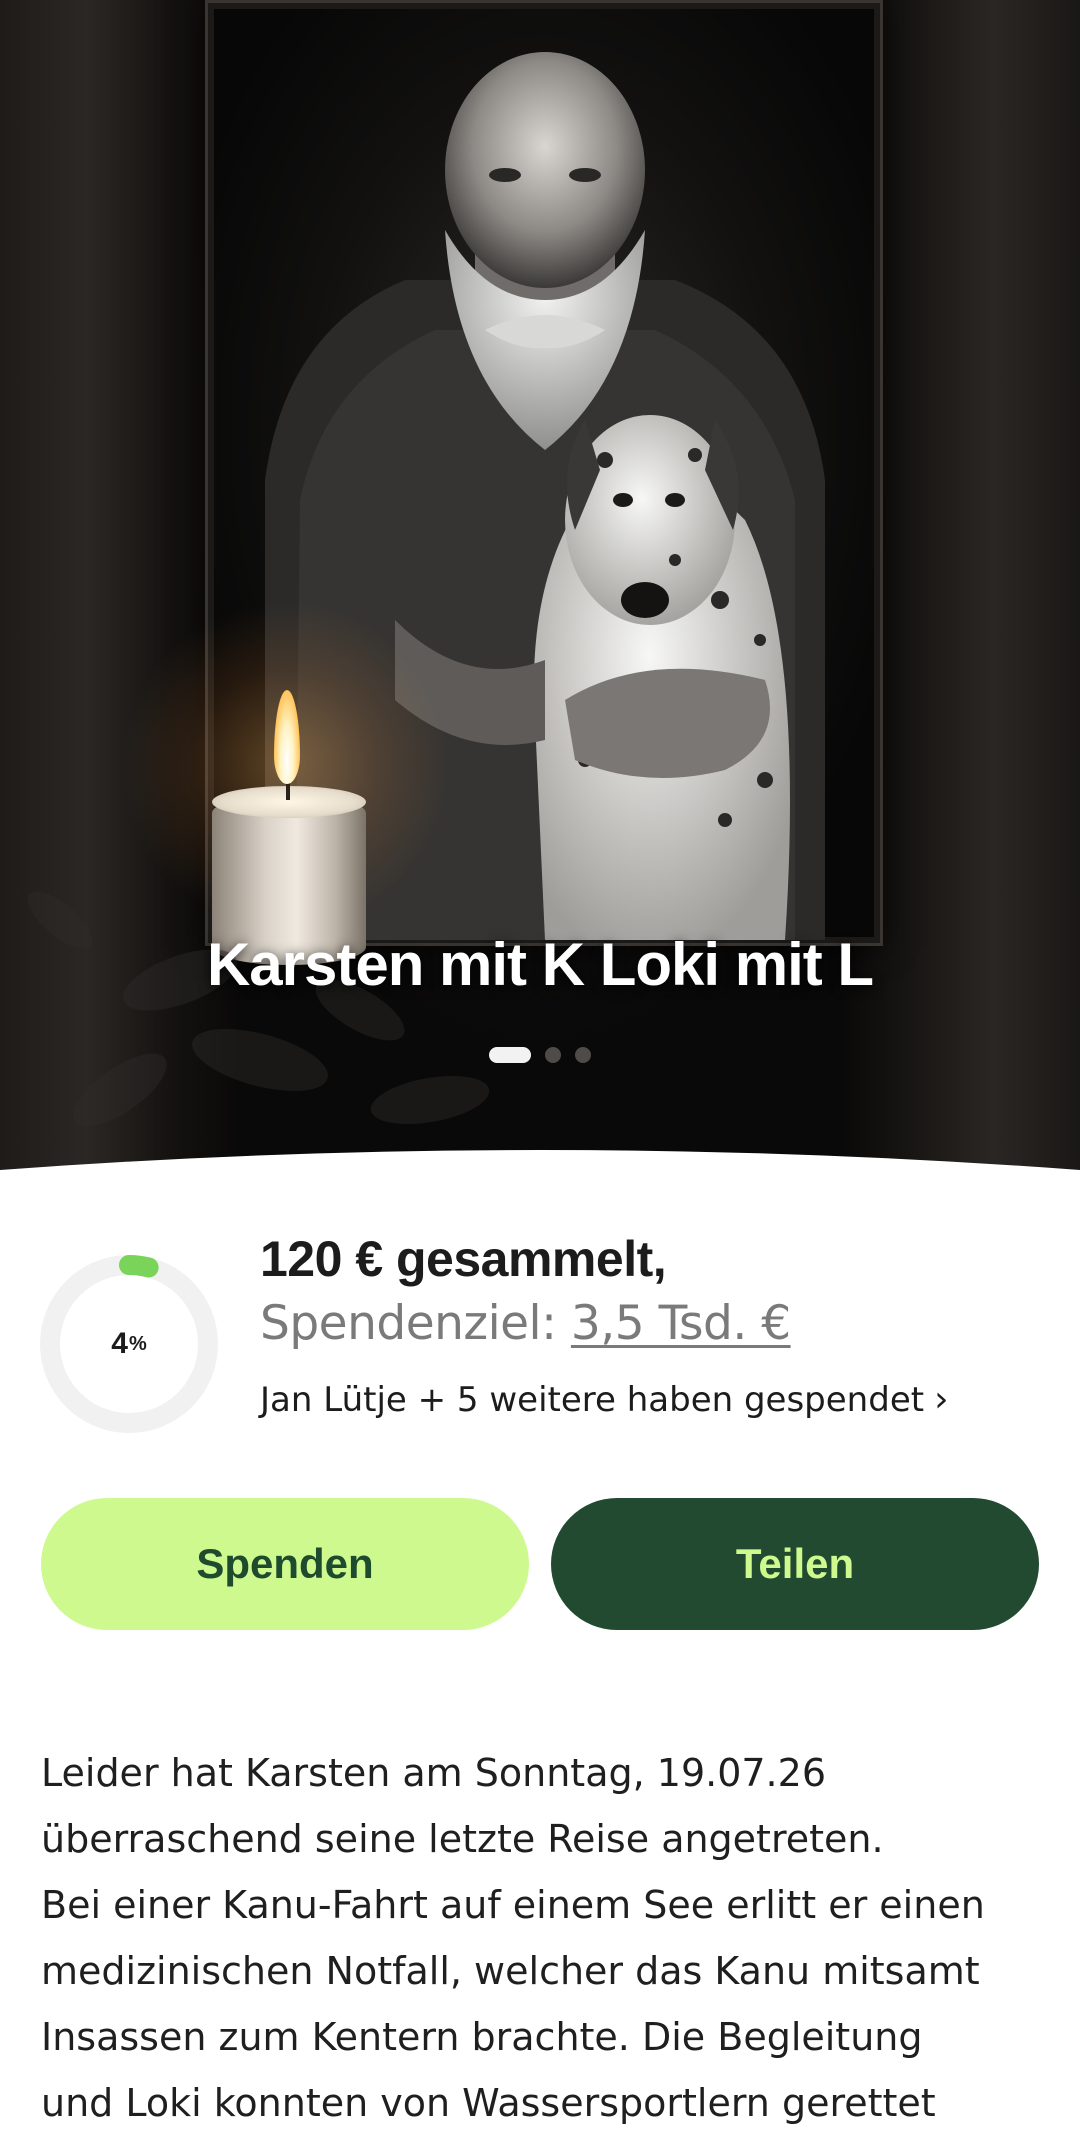 This screenshot has width=1080, height=2136. I want to click on donors-link: Jan Lütje + 5 weitere haben gespendet ›, so click(604, 1399).